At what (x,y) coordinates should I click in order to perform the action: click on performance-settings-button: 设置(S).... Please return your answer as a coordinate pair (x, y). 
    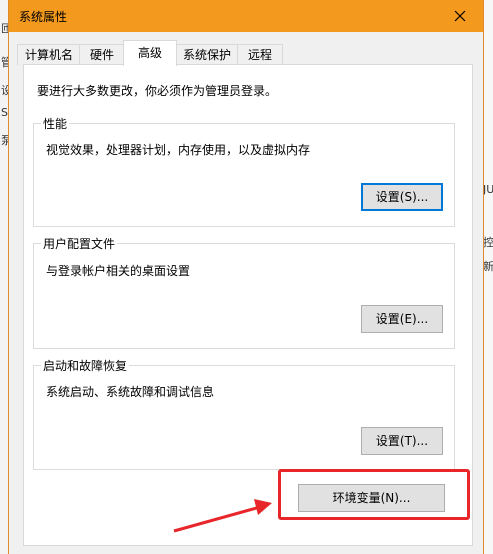
    Looking at the image, I should click on (402, 197).